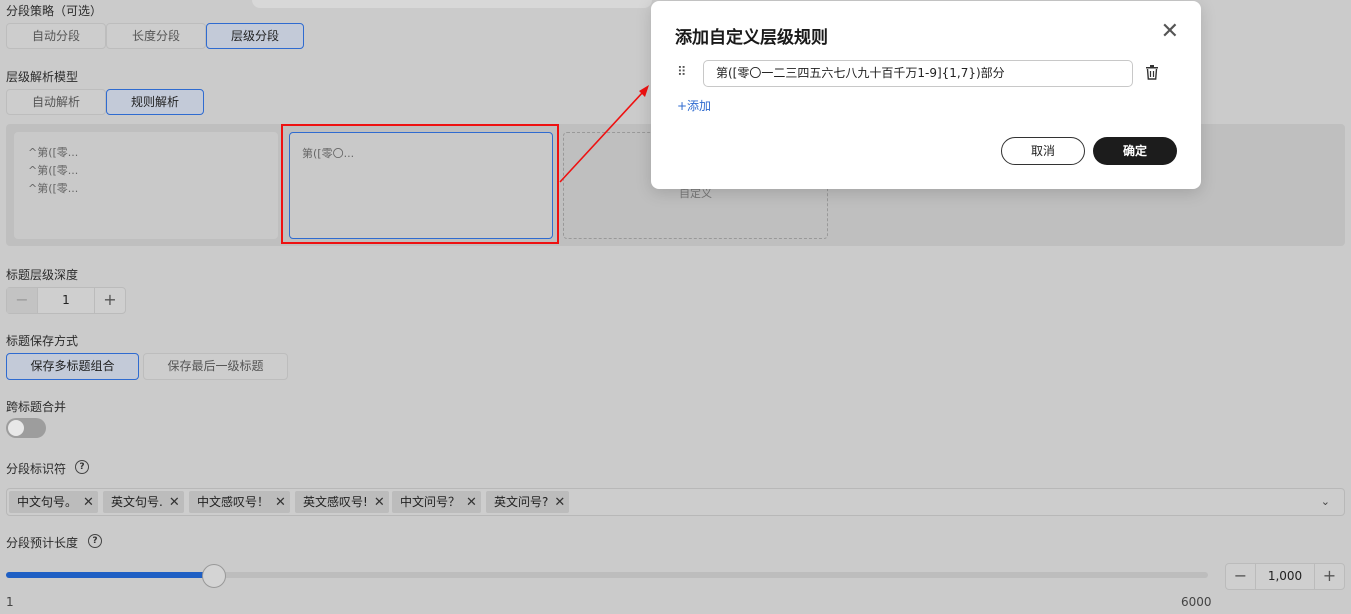  What do you see at coordinates (72, 366) in the screenshot?
I see `save-all-headings-button: 保存多标题组合` at bounding box center [72, 366].